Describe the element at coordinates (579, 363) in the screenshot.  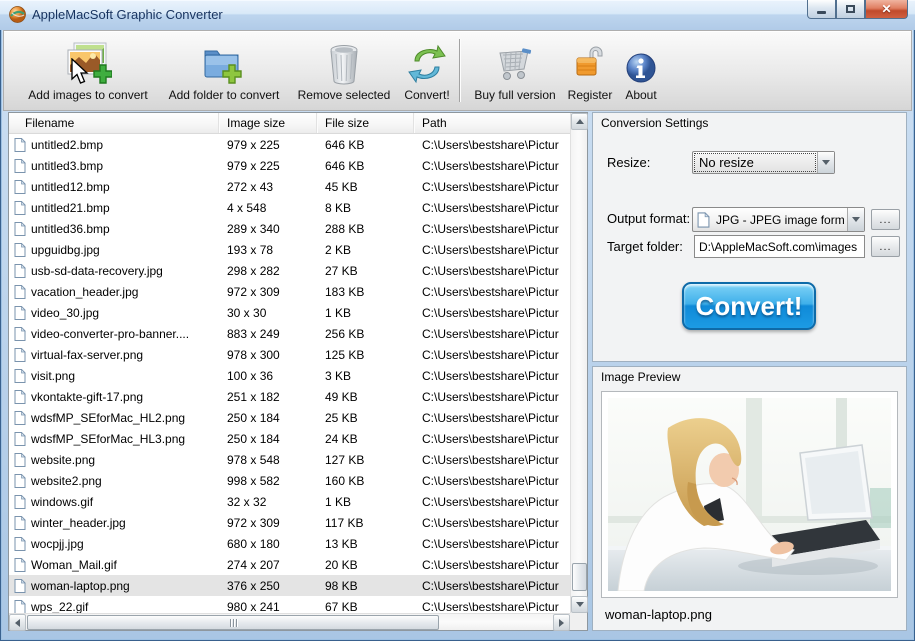
I see `vertical-scrollbar` at that location.